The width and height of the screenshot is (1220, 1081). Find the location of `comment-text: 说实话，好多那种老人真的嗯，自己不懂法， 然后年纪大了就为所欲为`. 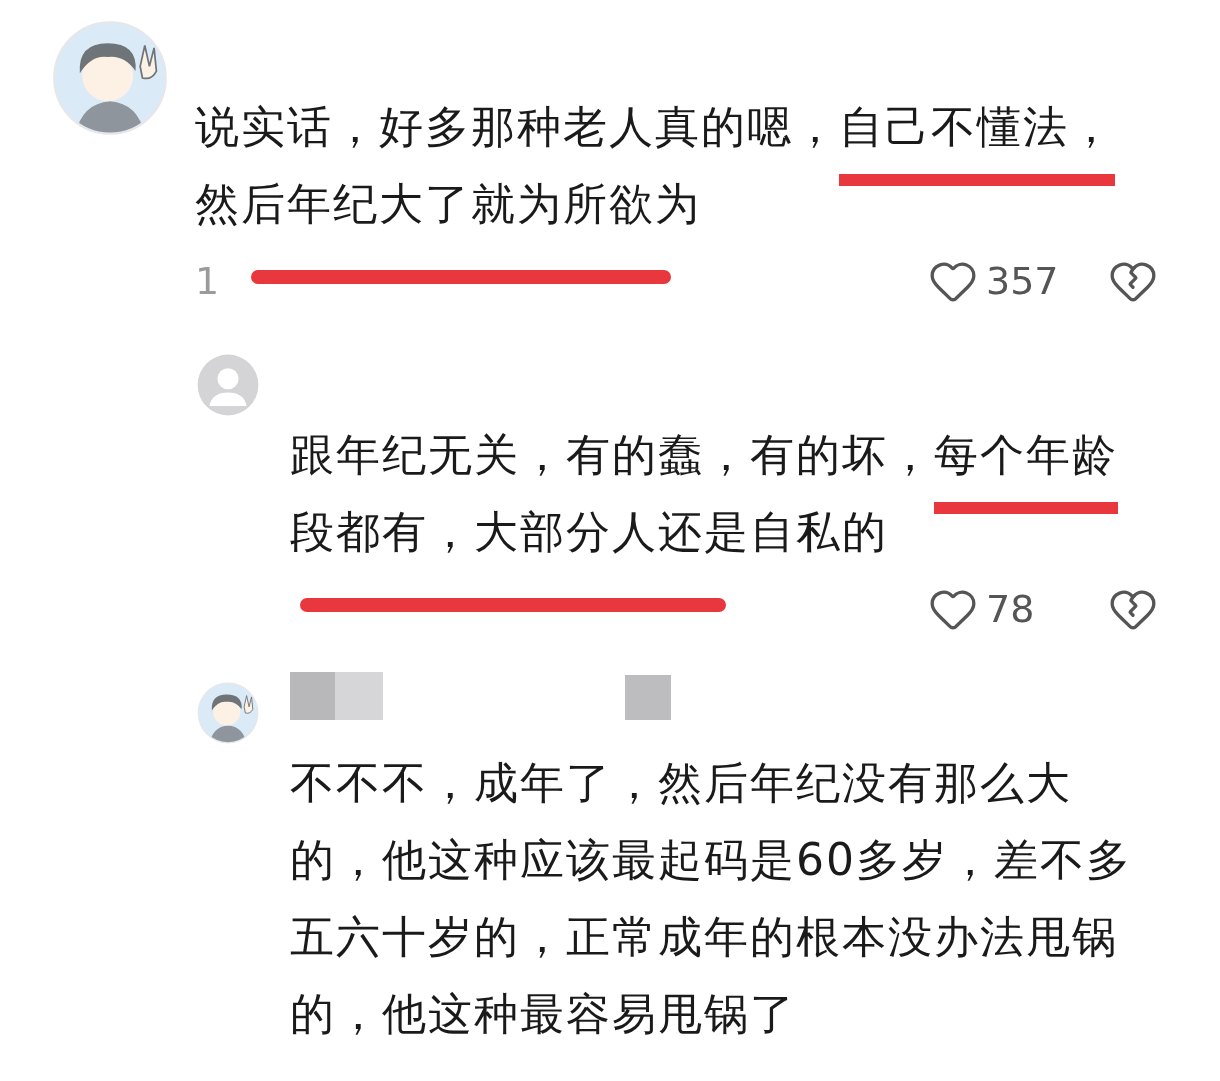

comment-text: 说实话，好多那种老人真的嗯，自己不懂法， 然后年纪大了就为所欲为 is located at coordinates (655, 165).